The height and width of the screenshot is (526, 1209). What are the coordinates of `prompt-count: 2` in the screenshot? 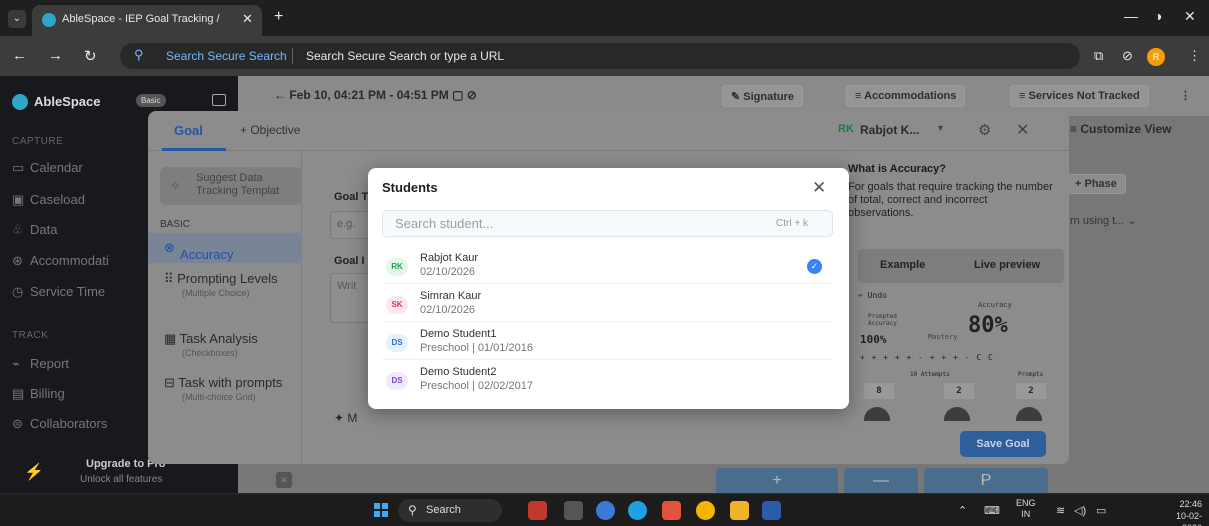 It's located at (1031, 391).